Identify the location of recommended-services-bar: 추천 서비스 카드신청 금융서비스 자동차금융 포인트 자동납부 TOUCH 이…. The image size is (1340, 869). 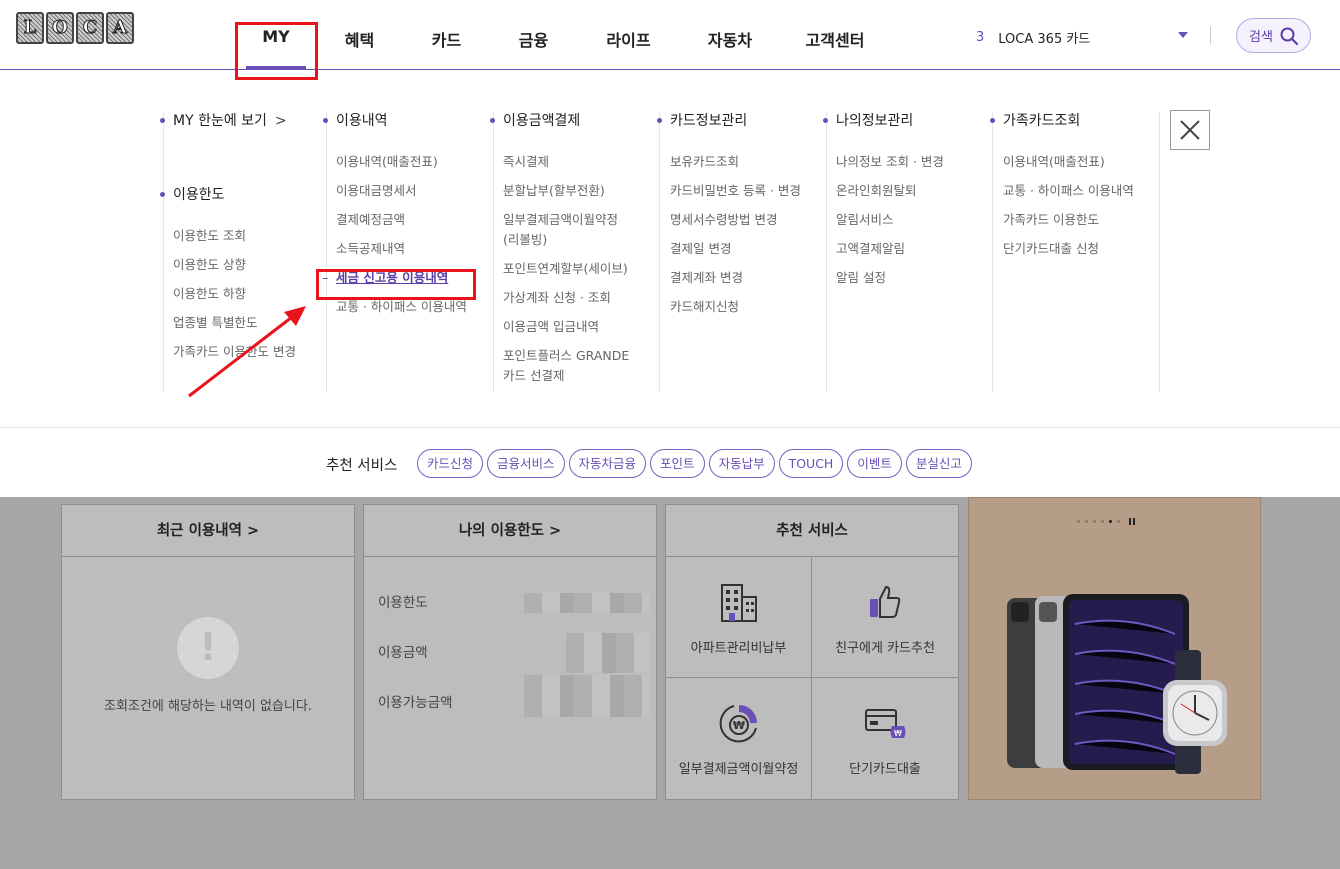
(670, 462).